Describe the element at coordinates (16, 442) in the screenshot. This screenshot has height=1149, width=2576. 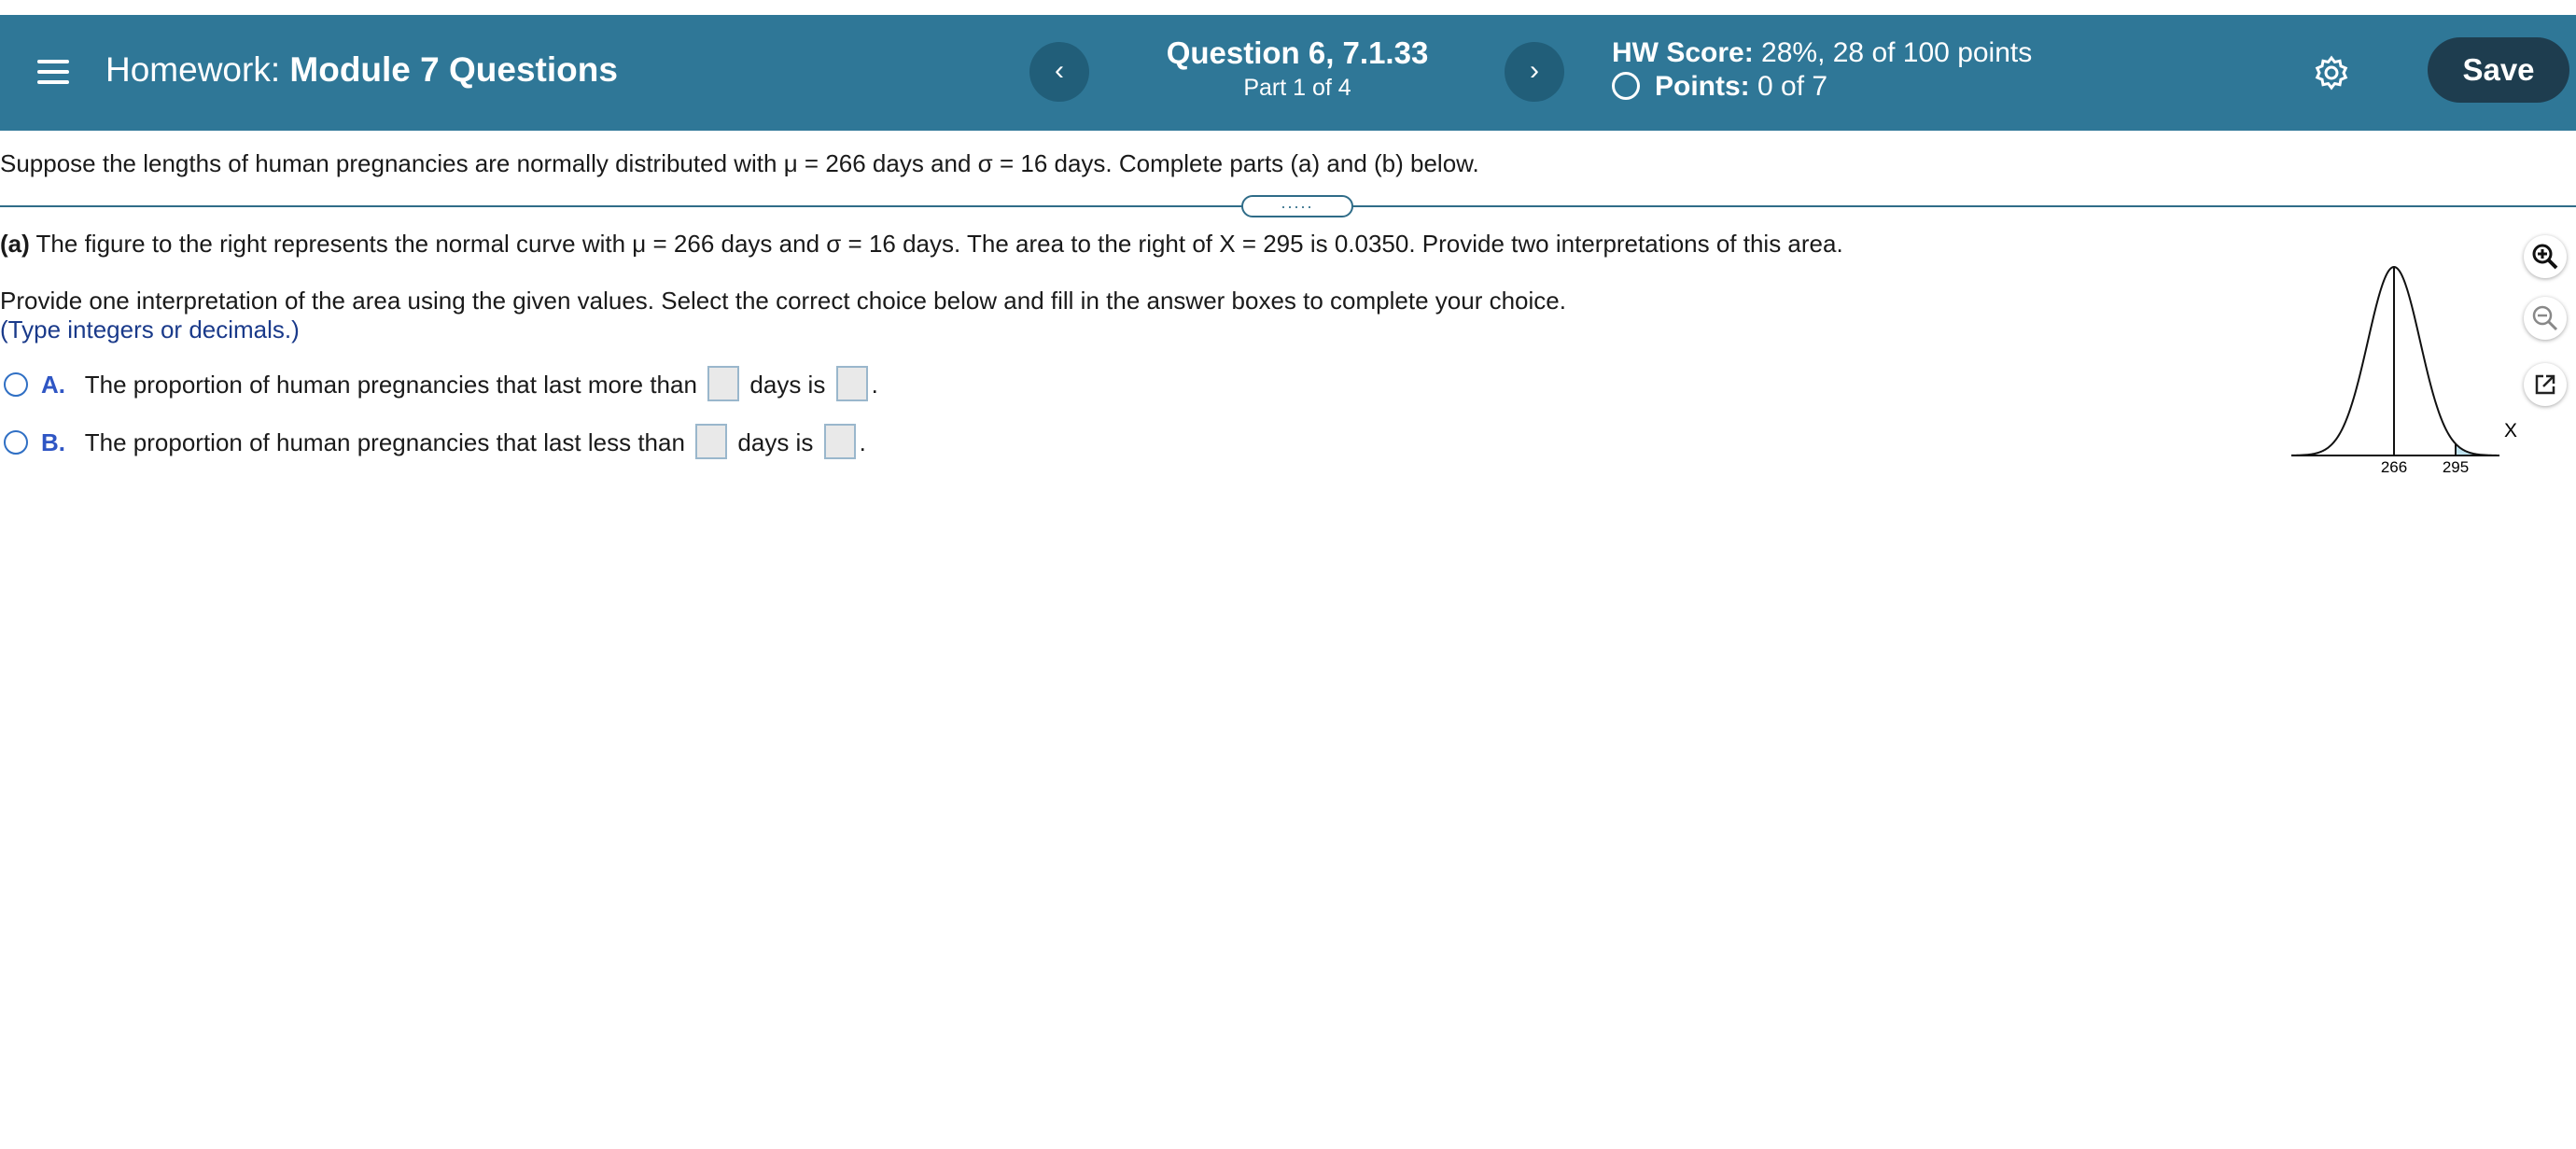
I see `choice-b-radio` at that location.